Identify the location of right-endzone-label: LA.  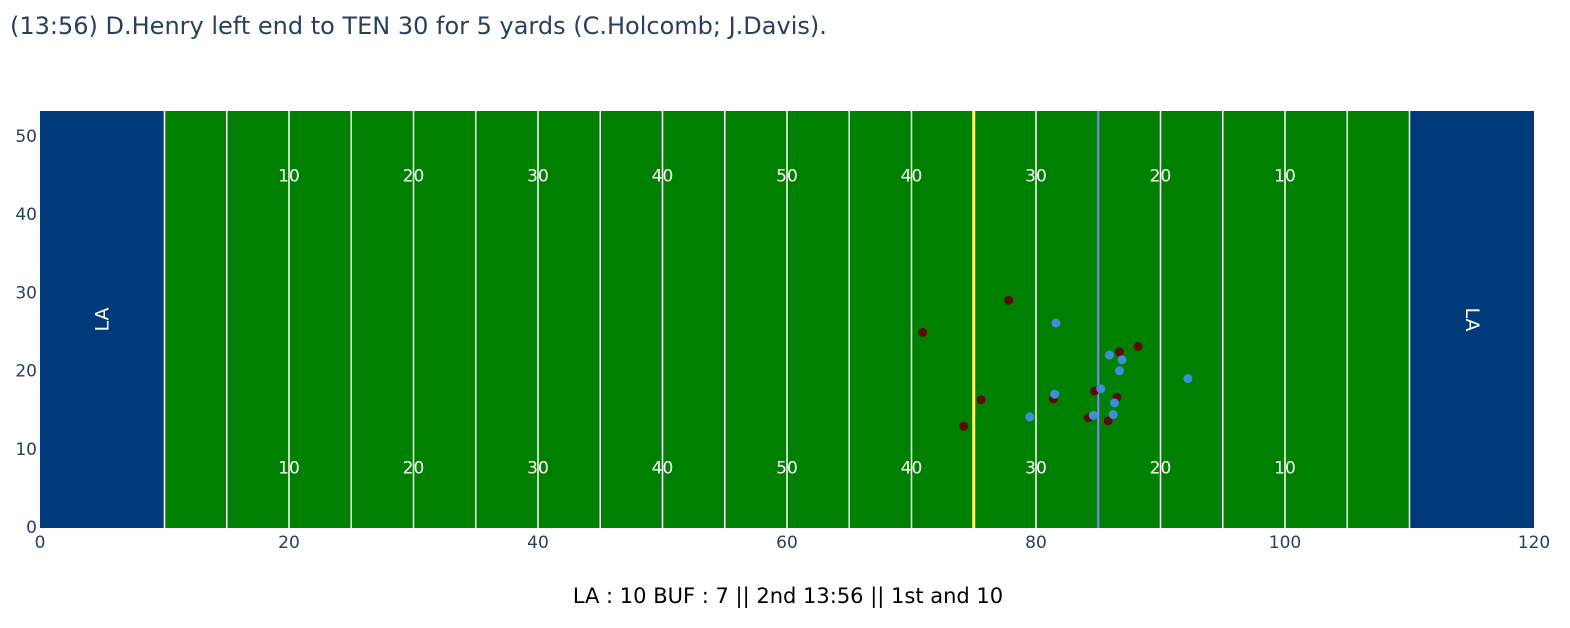
(1472, 319).